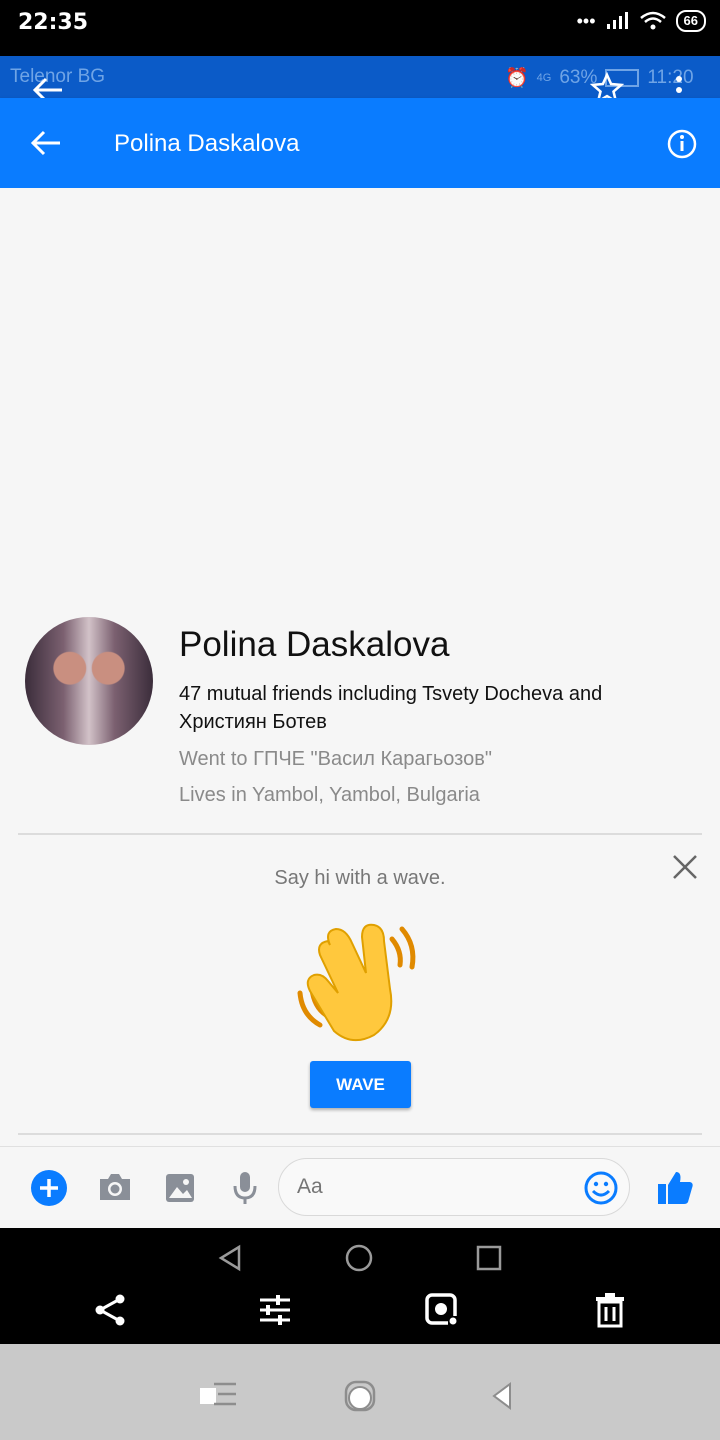 The height and width of the screenshot is (1440, 720). What do you see at coordinates (359, 1258) in the screenshot?
I see `home-nav-icon` at bounding box center [359, 1258].